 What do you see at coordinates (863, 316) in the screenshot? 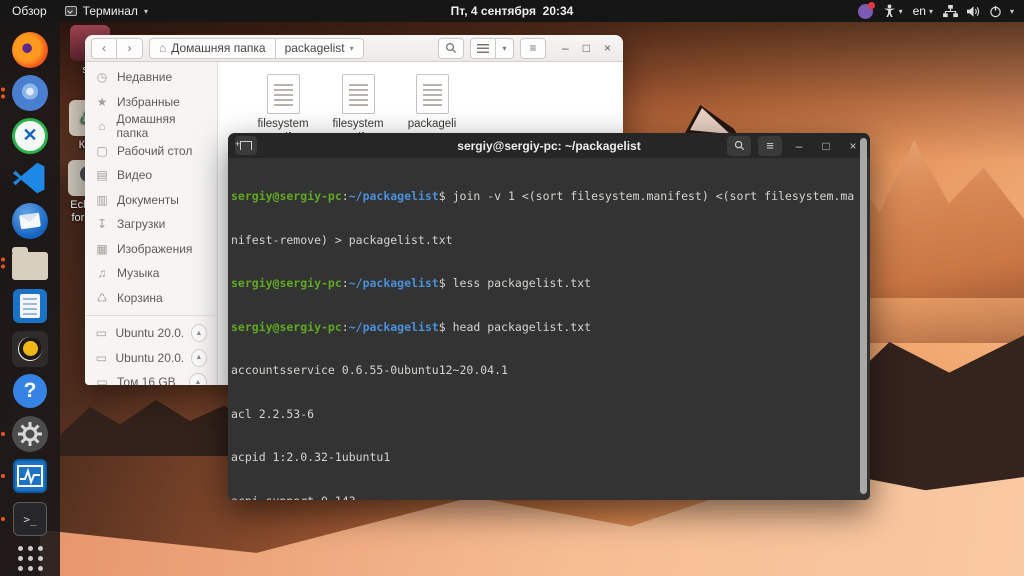
I see `terminal-scrollbar` at bounding box center [863, 316].